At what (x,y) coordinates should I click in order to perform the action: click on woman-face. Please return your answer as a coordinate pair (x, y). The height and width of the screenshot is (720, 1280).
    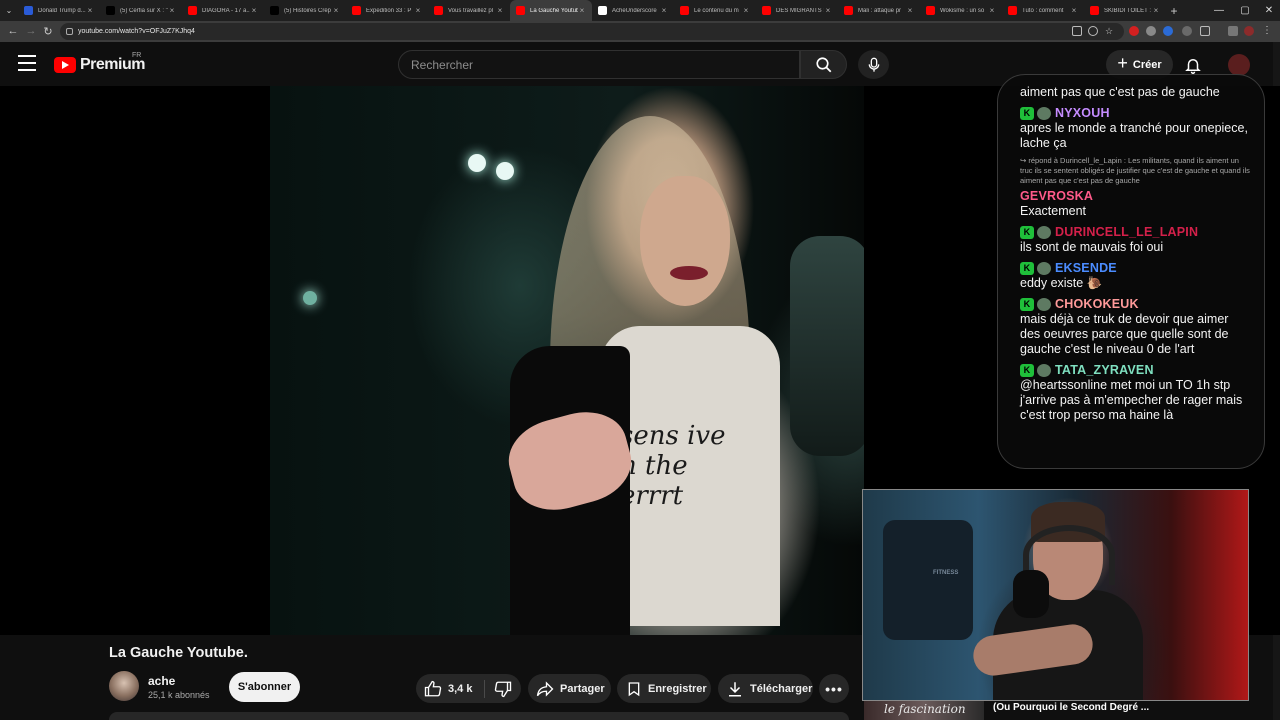
    Looking at the image, I should click on (685, 241).